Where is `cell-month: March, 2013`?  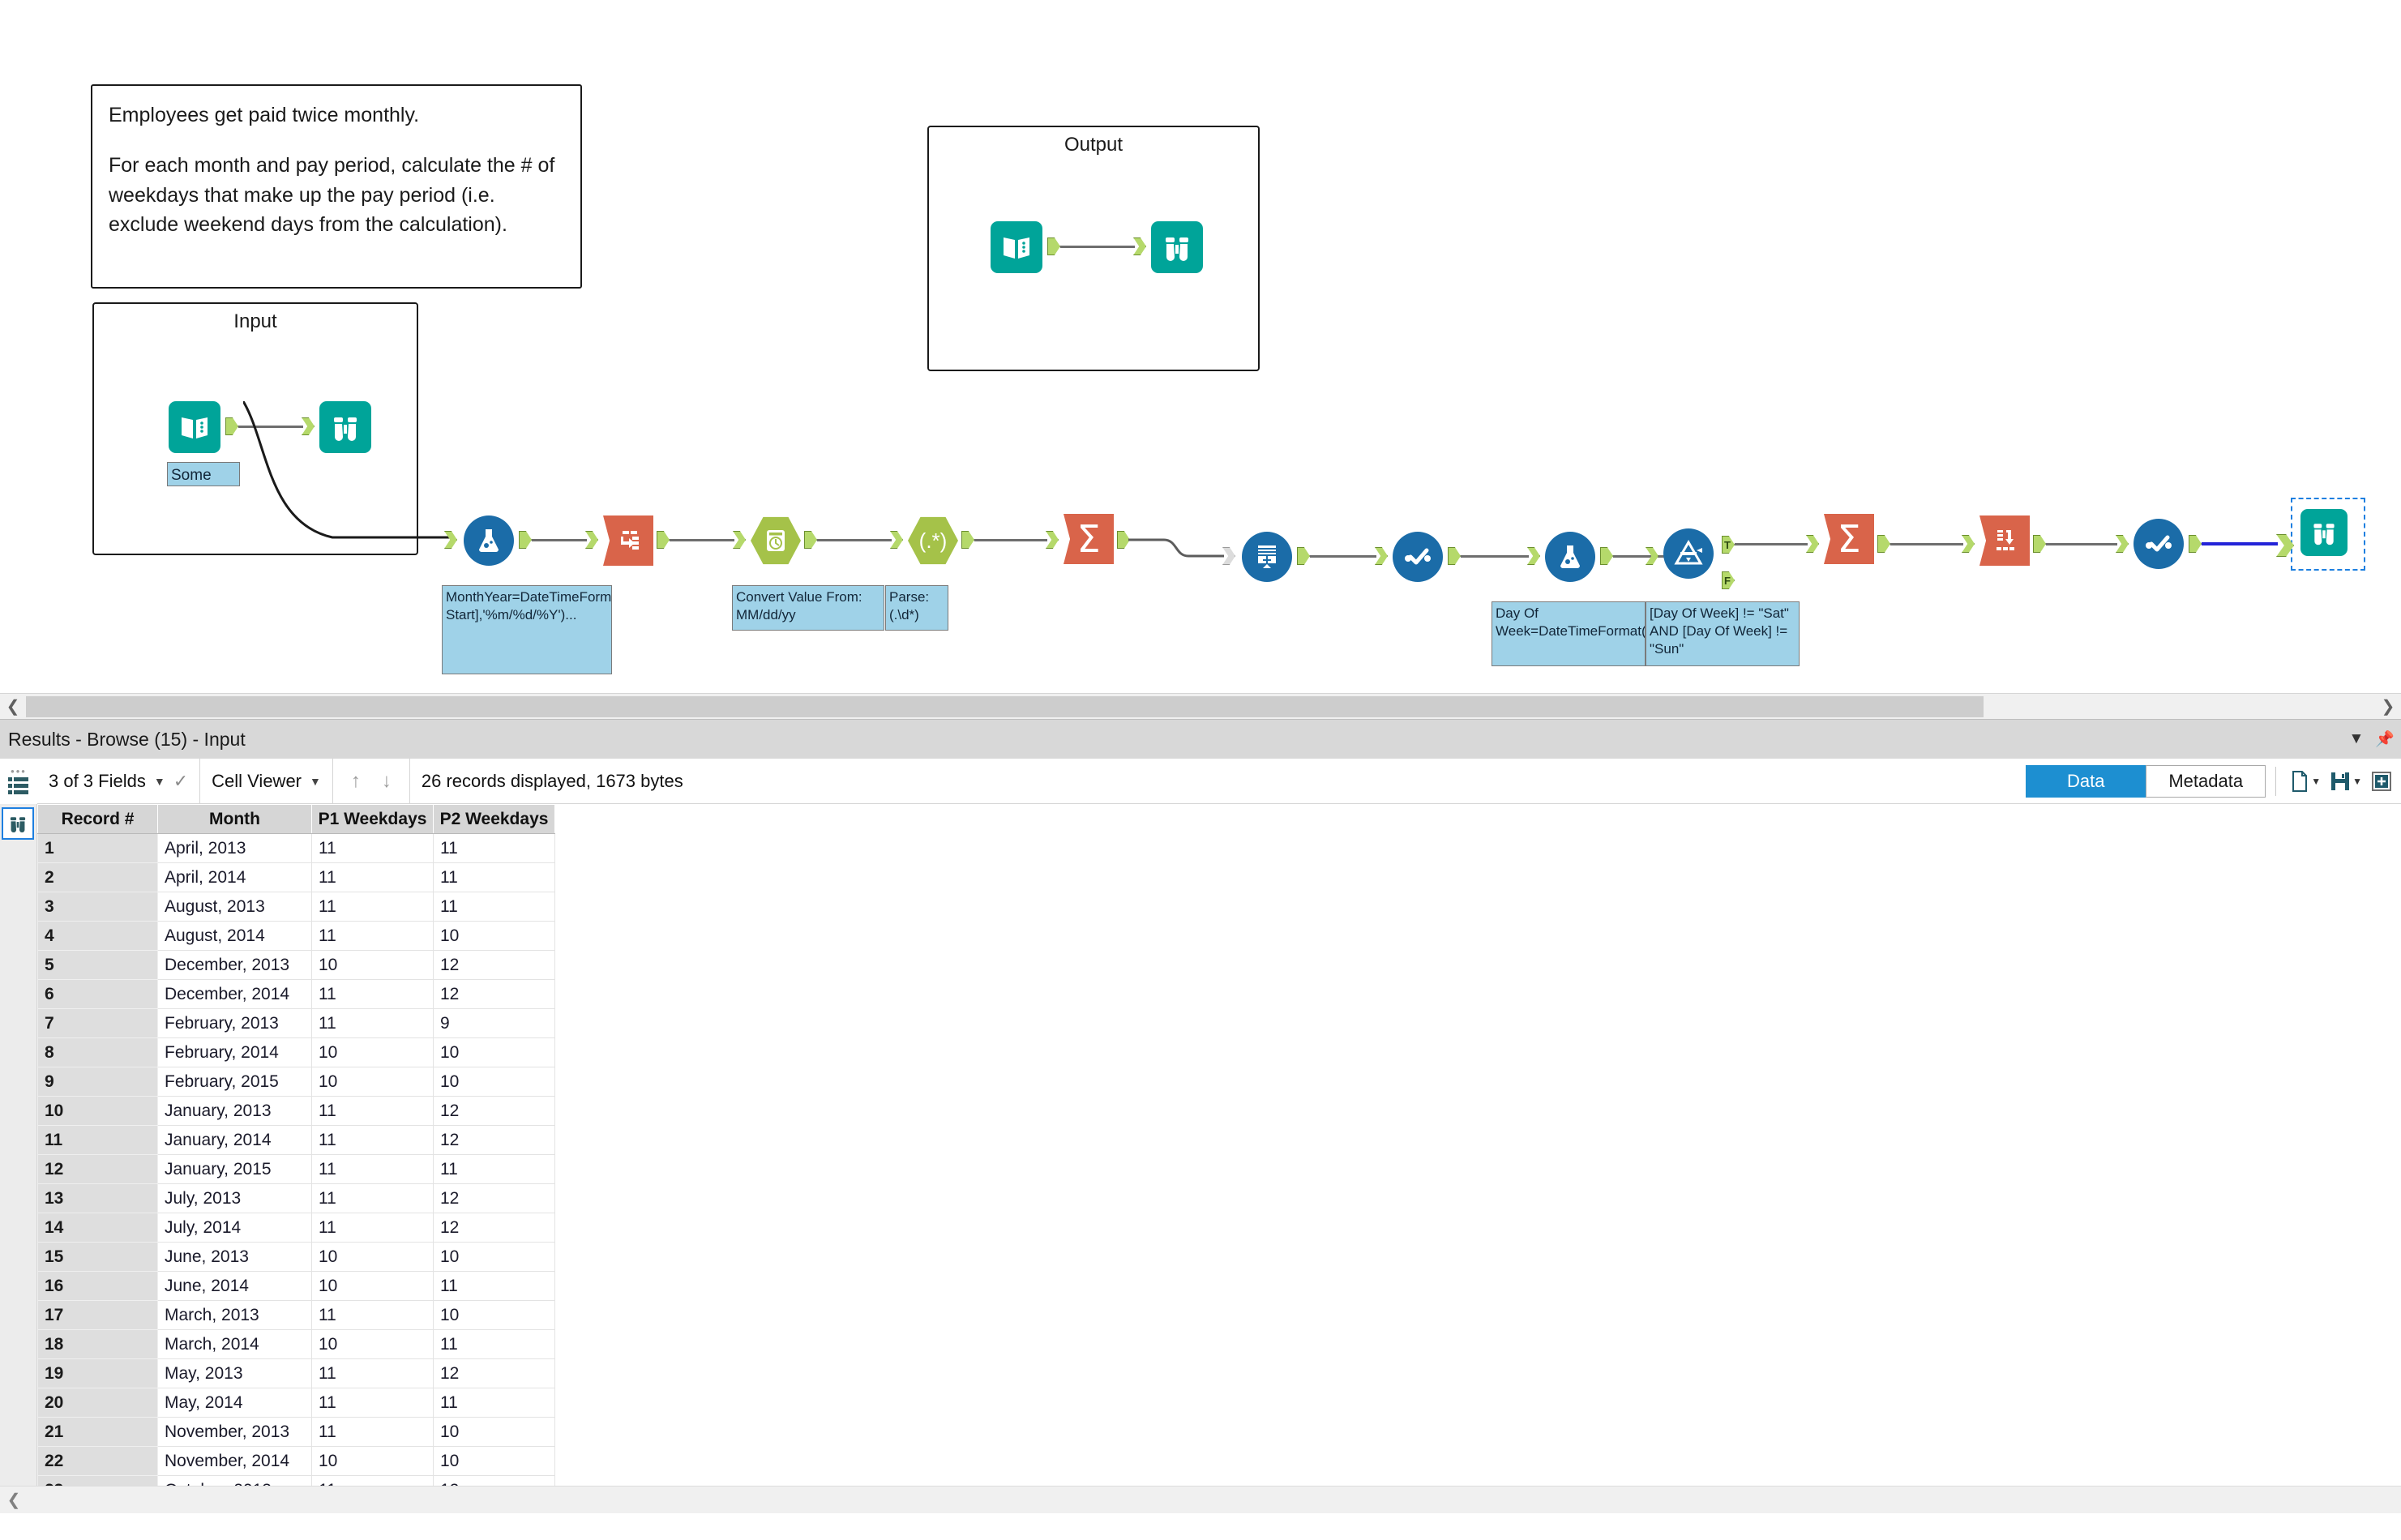 cell-month: March, 2013 is located at coordinates (234, 1315).